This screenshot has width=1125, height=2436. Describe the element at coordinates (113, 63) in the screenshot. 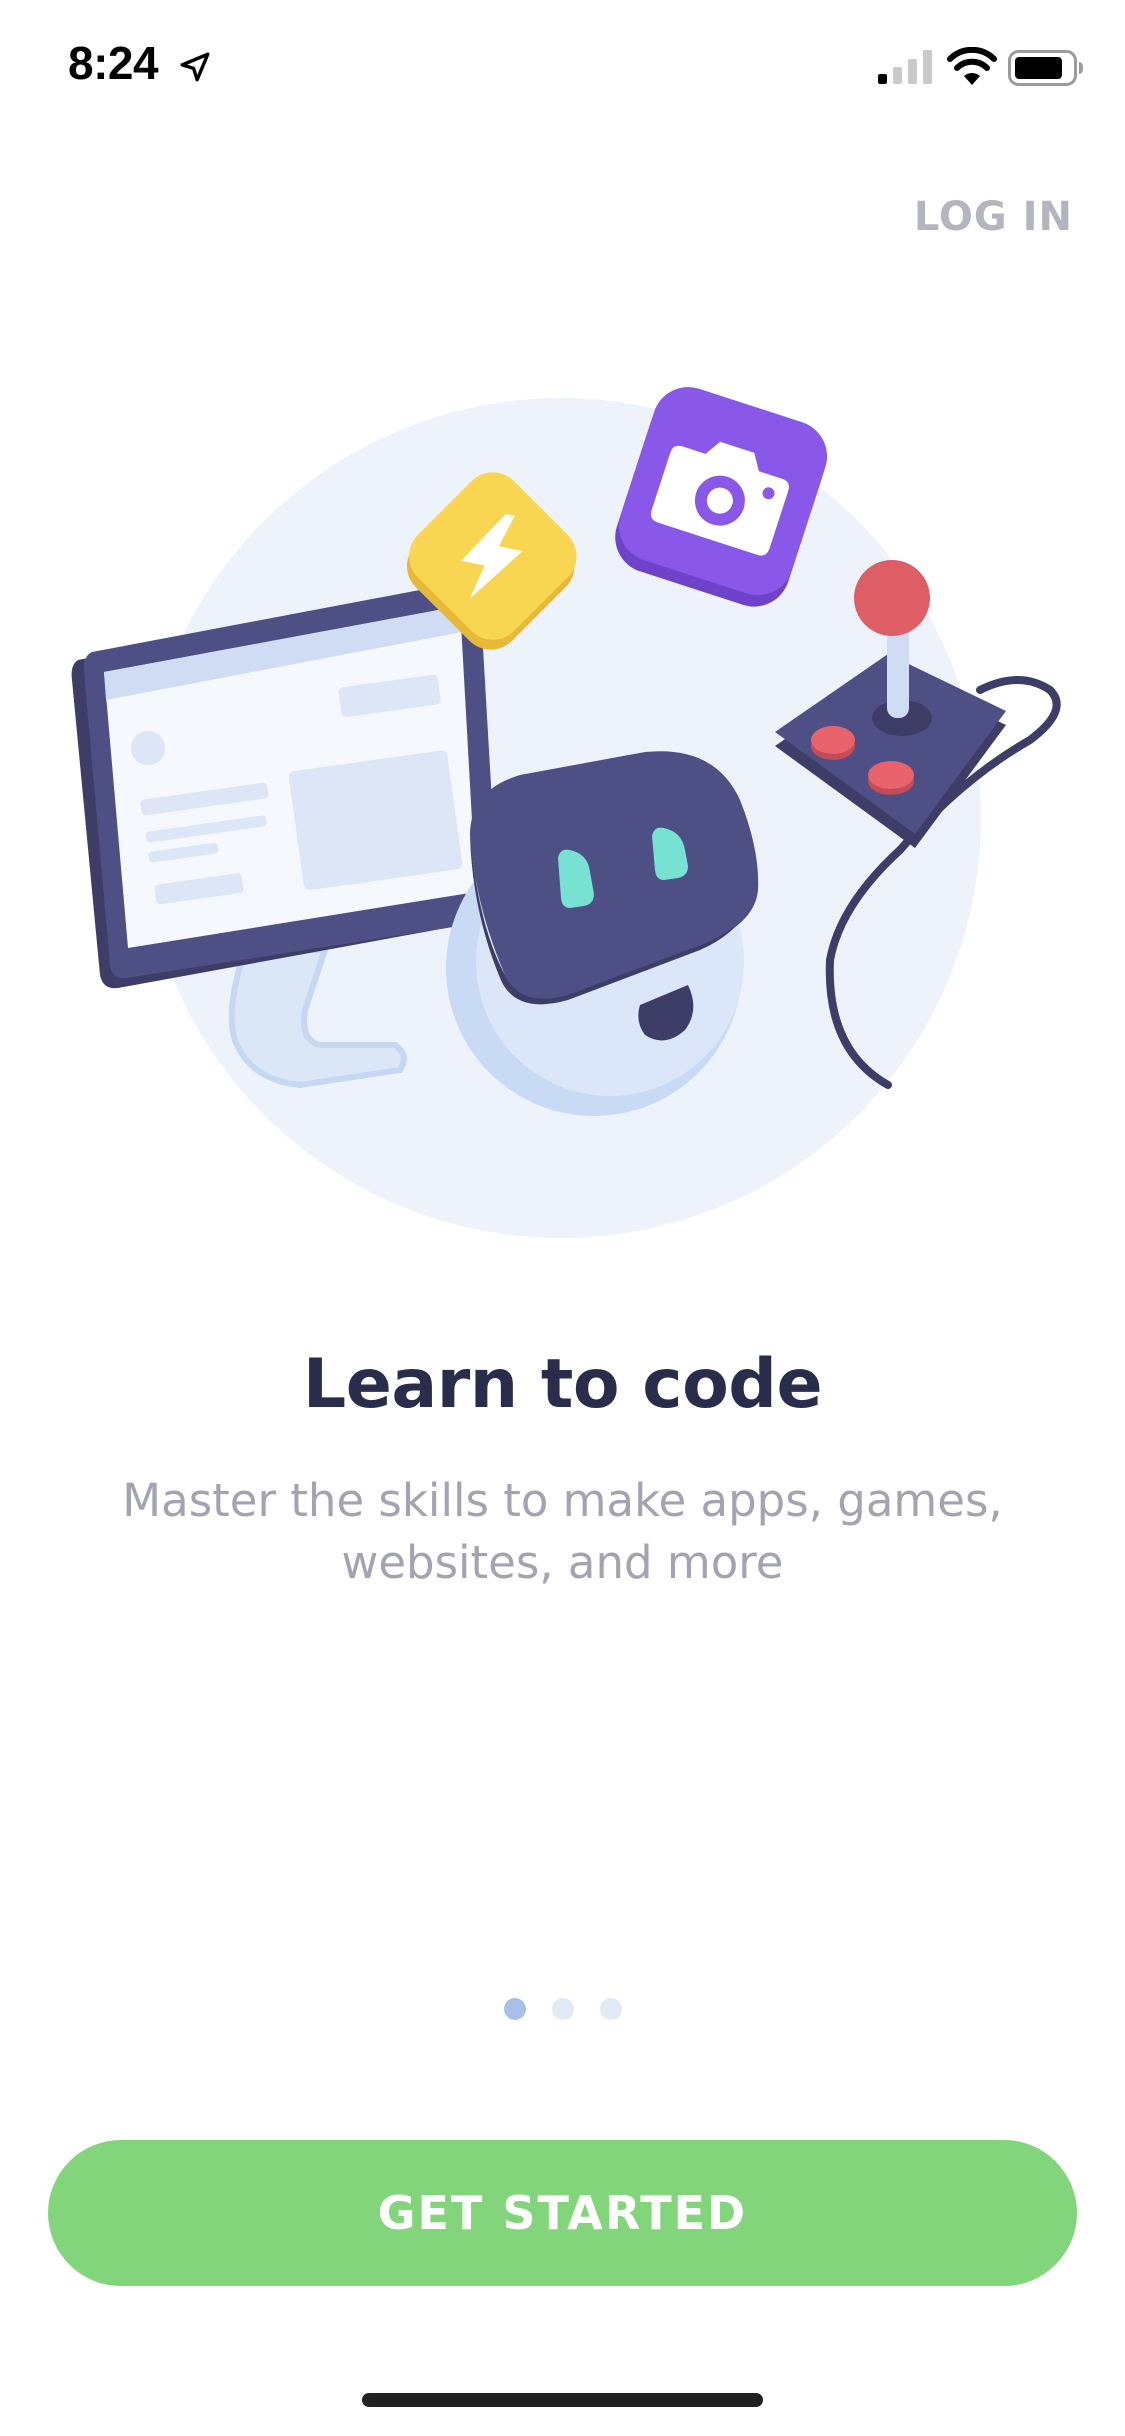

I see `status-time: 8:24` at that location.